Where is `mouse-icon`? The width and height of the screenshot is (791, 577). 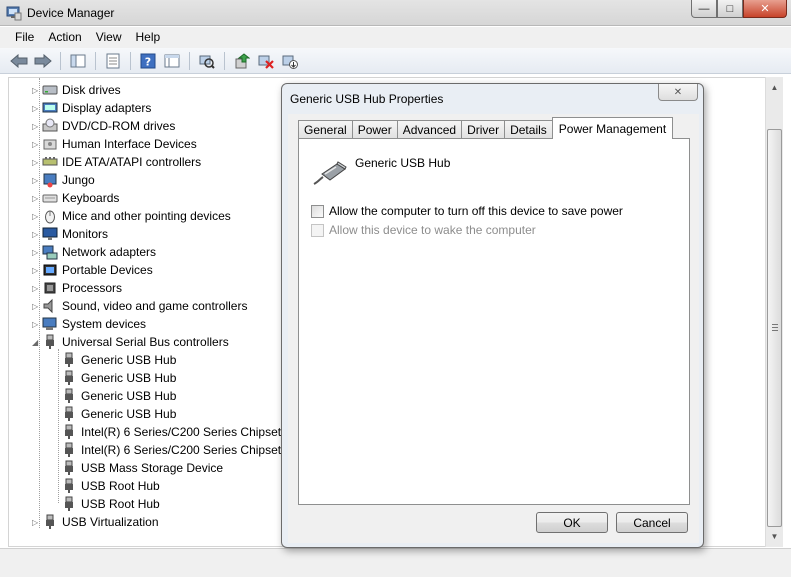 mouse-icon is located at coordinates (50, 216).